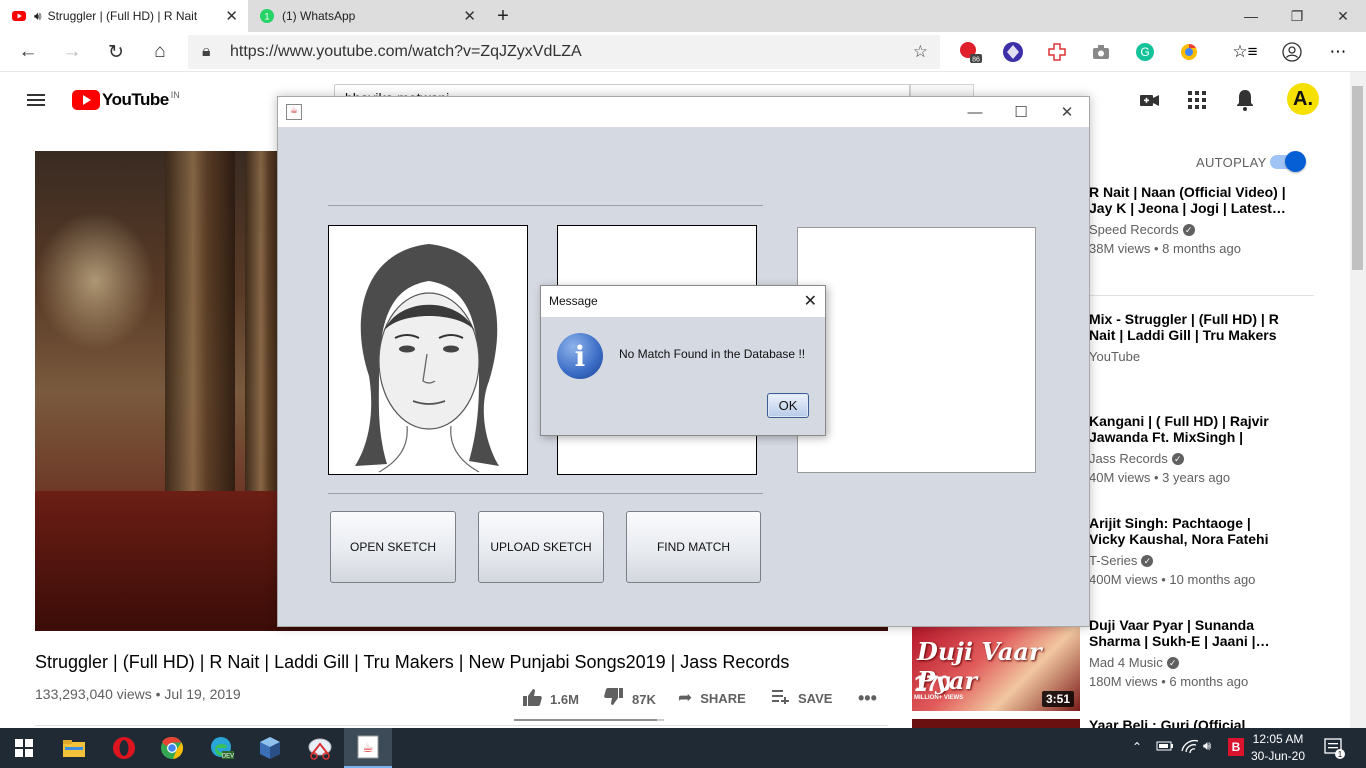  Describe the element at coordinates (116, 52) in the screenshot. I see `refresh-icon: ↻` at that location.